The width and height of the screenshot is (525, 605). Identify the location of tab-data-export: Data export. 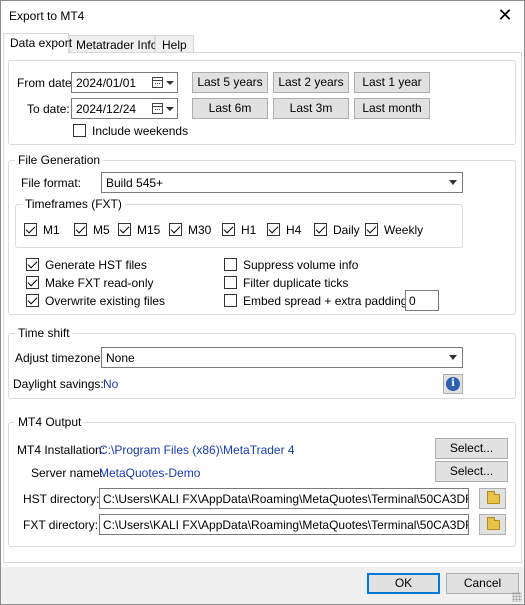
(37, 43).